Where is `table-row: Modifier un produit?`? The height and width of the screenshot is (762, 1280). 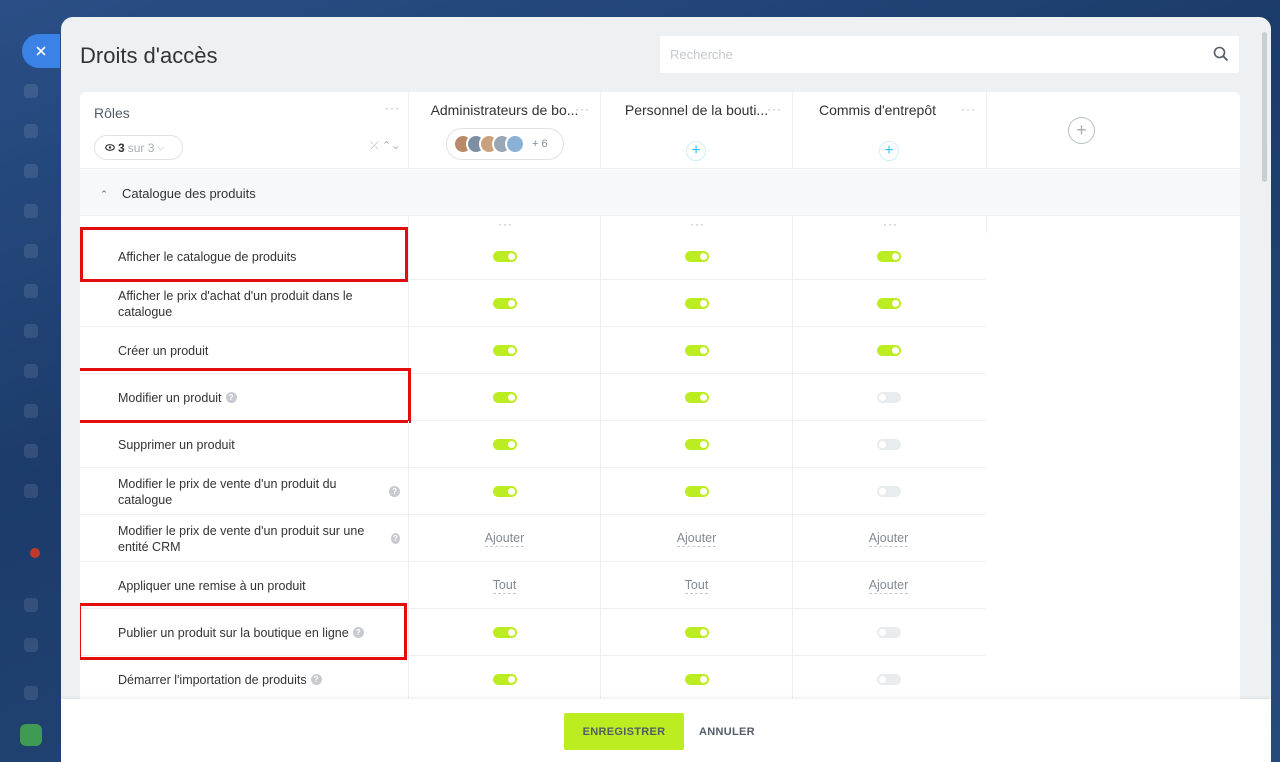 table-row: Modifier un produit? is located at coordinates (533, 395).